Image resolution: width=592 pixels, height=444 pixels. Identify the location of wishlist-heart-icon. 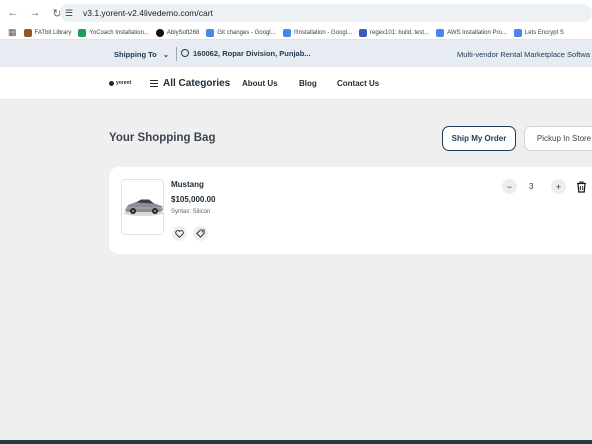
(179, 233).